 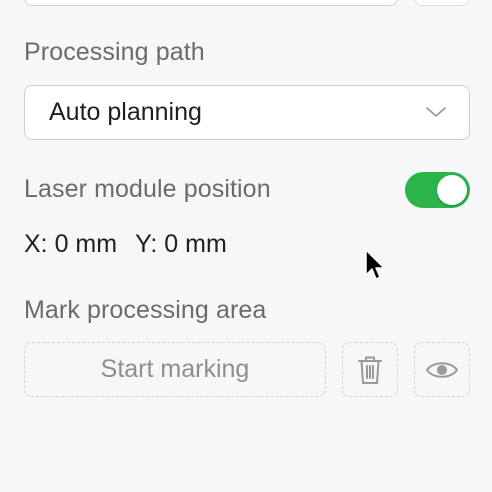 I want to click on eye-icon, so click(x=442, y=369).